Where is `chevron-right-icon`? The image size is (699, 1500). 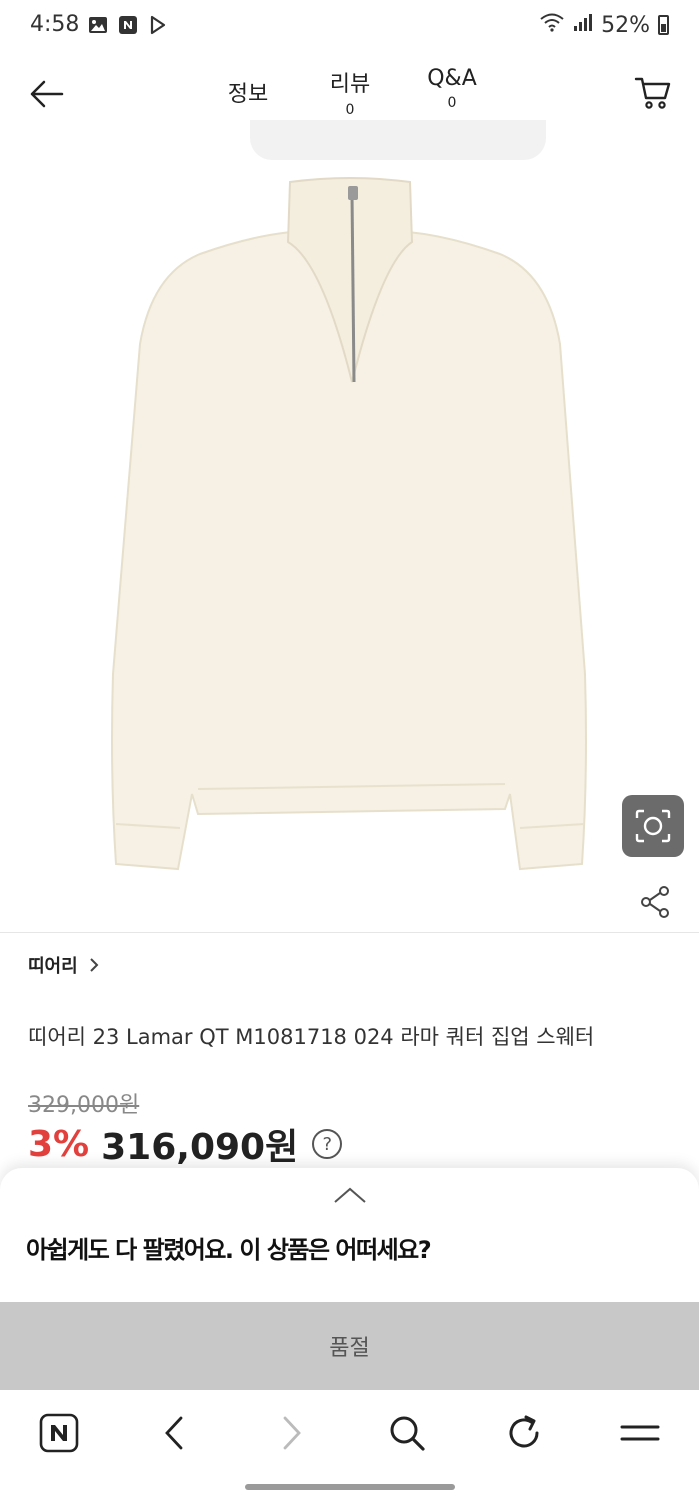
chevron-right-icon is located at coordinates (94, 965).